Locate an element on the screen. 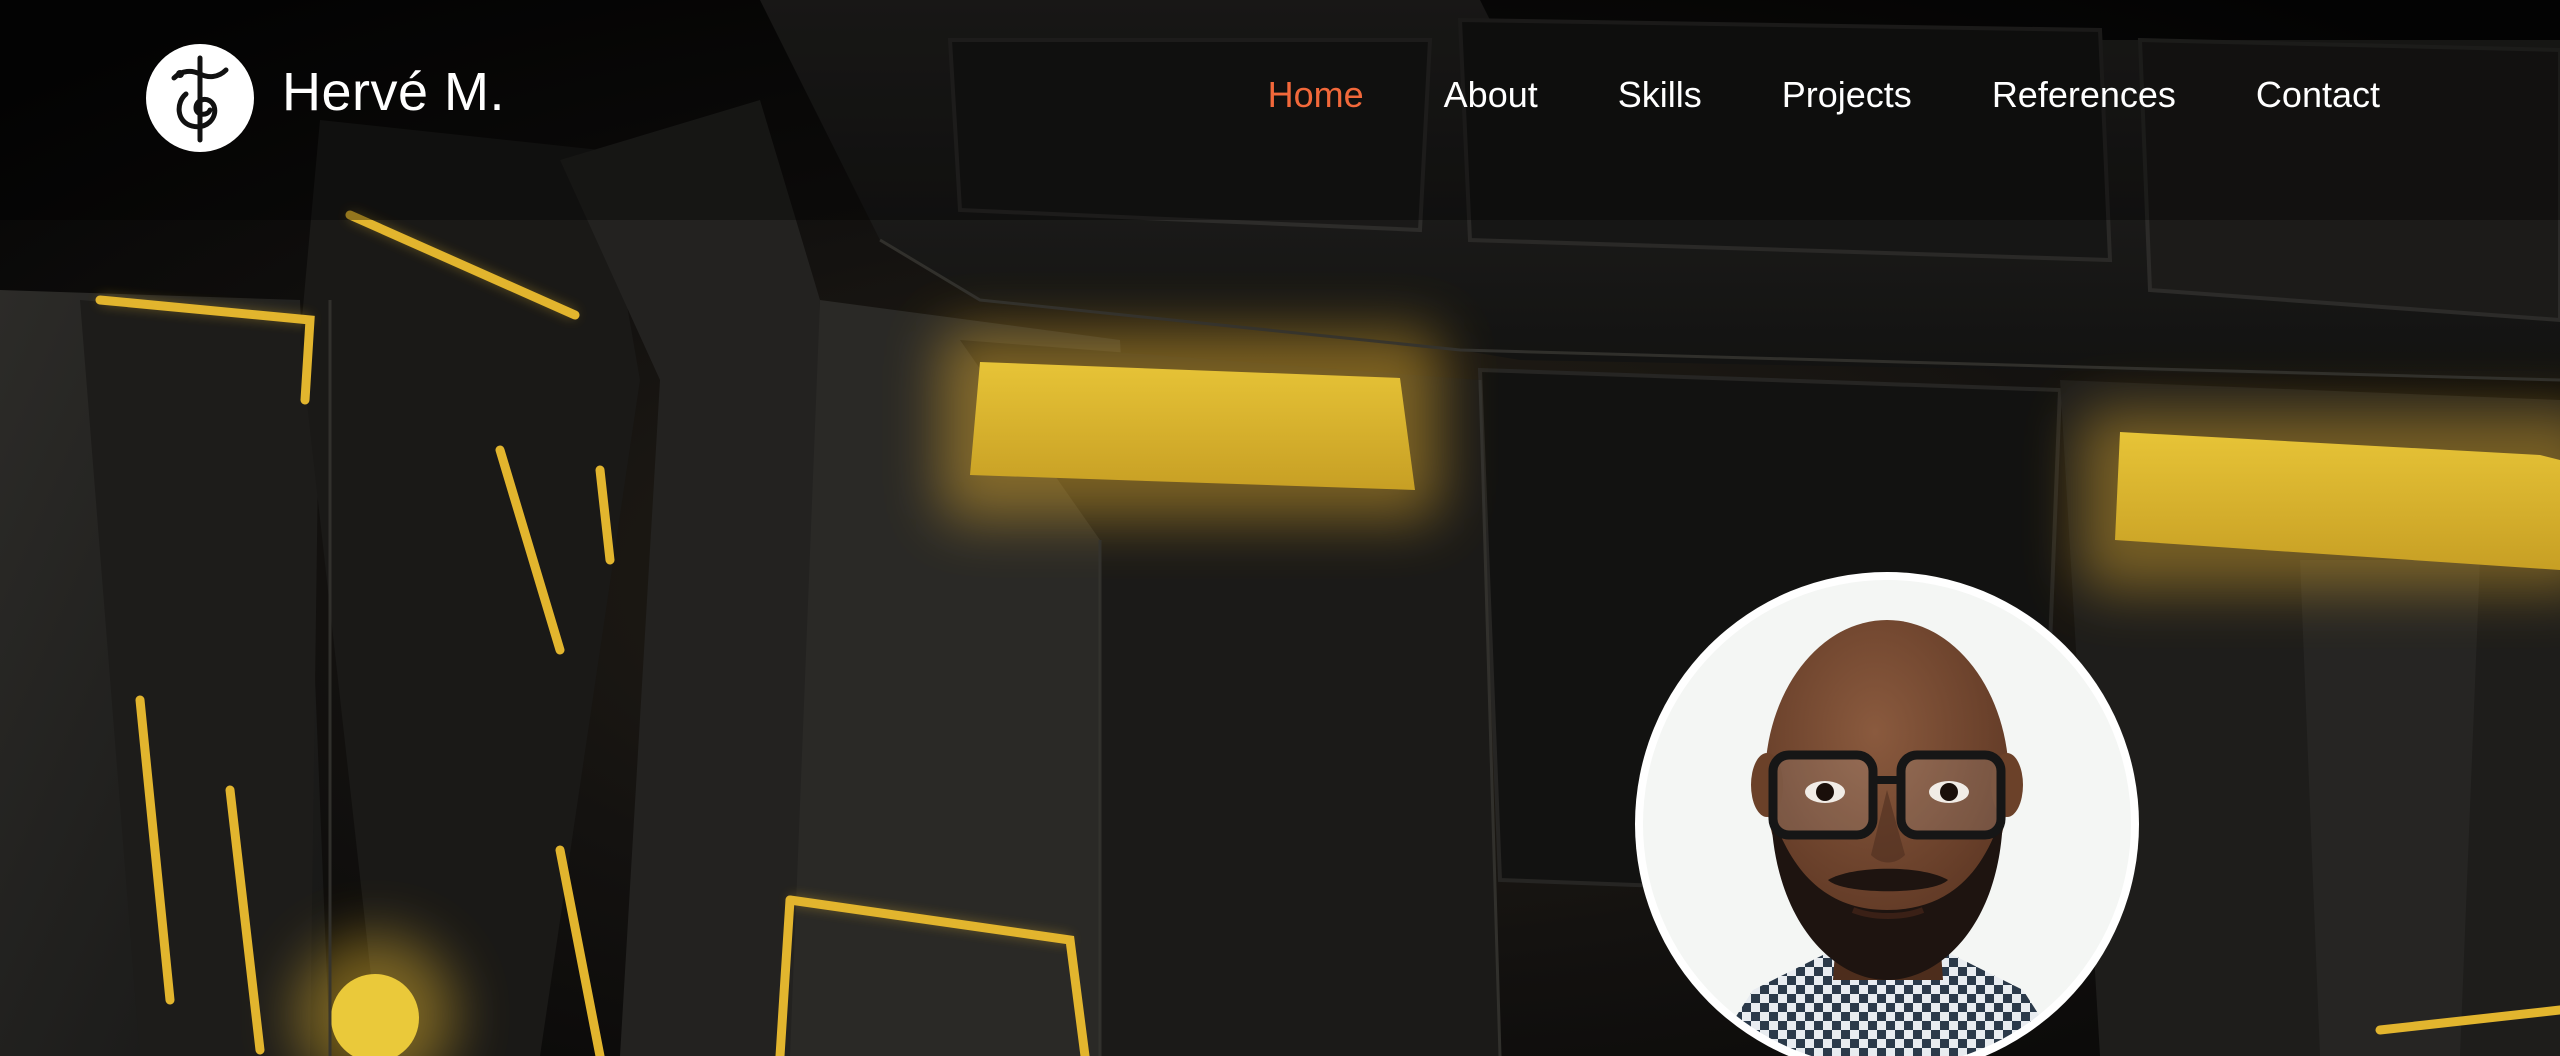  nav-item-home: Home is located at coordinates (1316, 95).